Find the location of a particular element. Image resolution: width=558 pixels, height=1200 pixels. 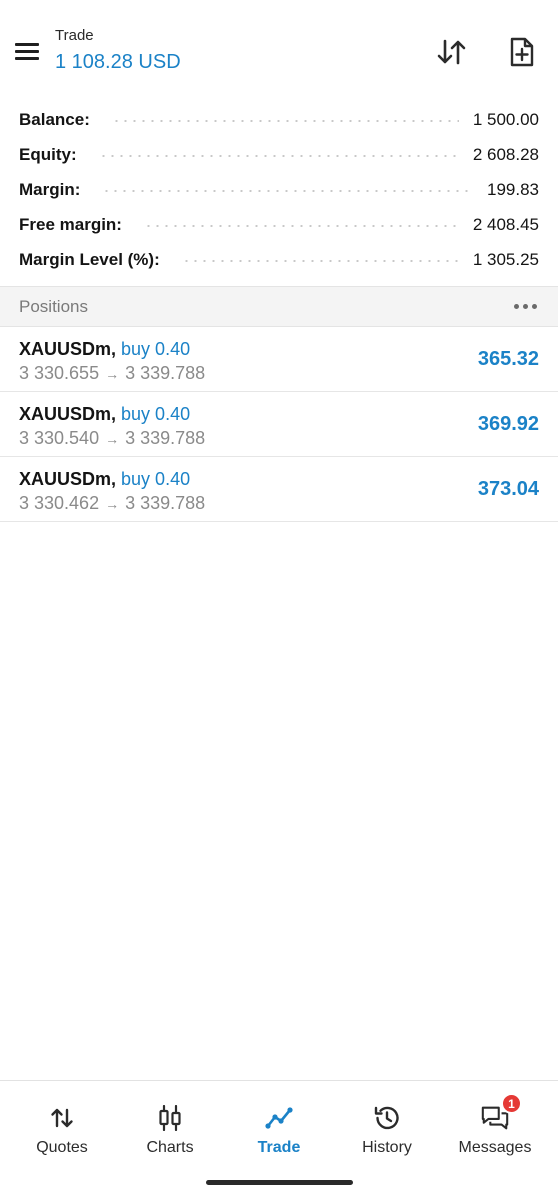

nav-quotes: Quotes is located at coordinates (62, 1126).